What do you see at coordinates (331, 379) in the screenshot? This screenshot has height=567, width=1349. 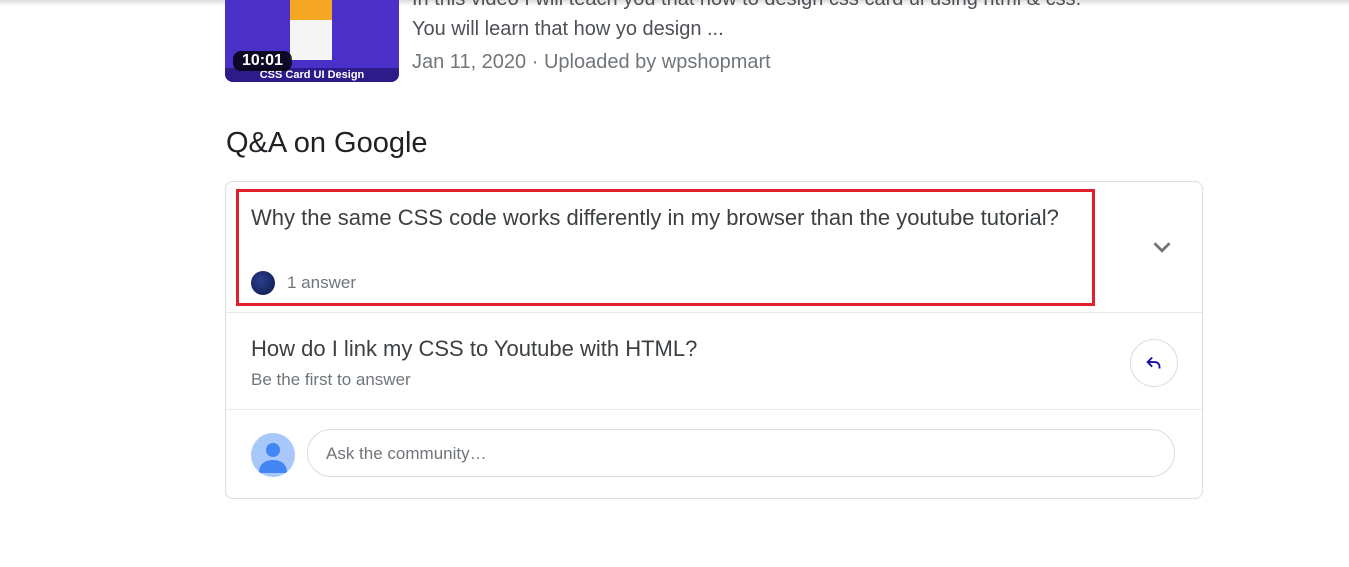 I see `answer-status: Be the first to answer` at bounding box center [331, 379].